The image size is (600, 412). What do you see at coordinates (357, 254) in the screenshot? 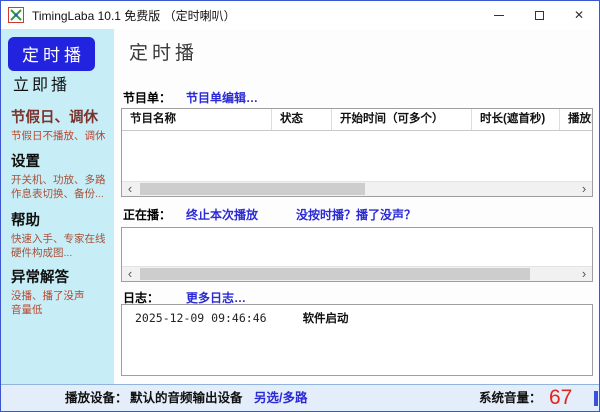
I see `now-playing-box: ‹ ›` at bounding box center [357, 254].